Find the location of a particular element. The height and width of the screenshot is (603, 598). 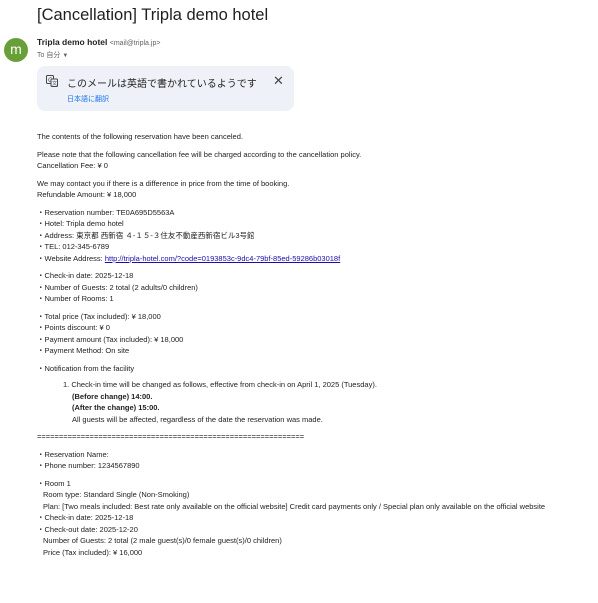

room-price: Price (Tax included): ¥ 16,000 is located at coordinates (93, 552).